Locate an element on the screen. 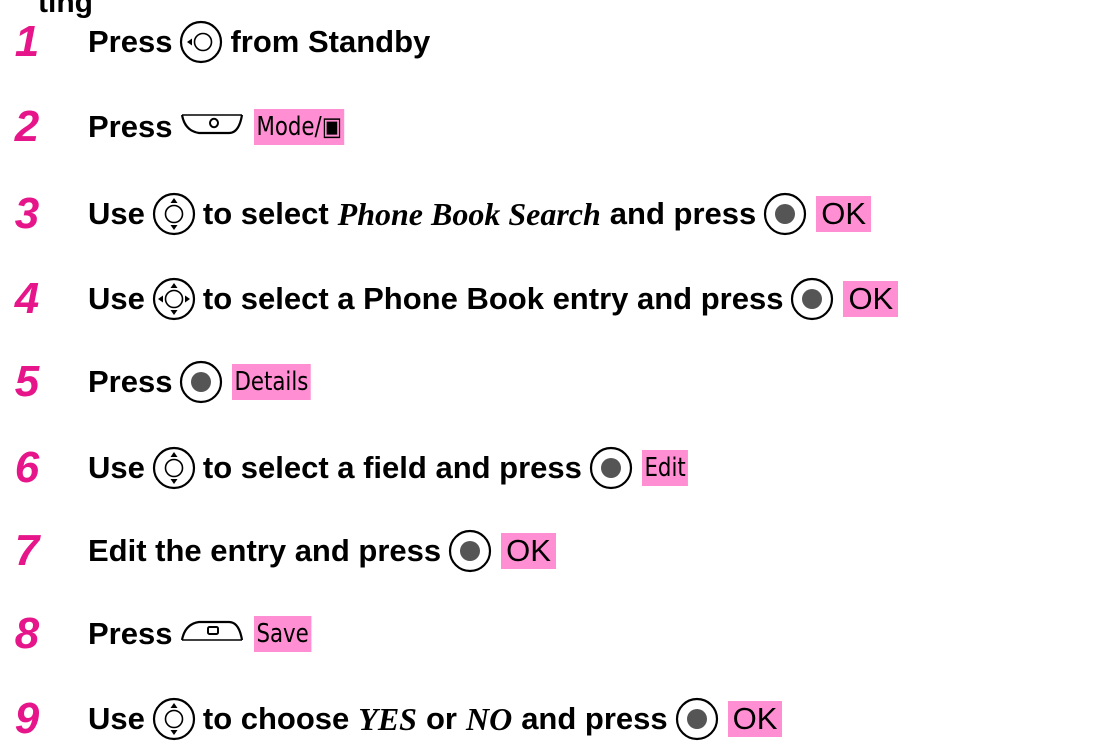  step-instruction: Press Save is located at coordinates (200, 634).